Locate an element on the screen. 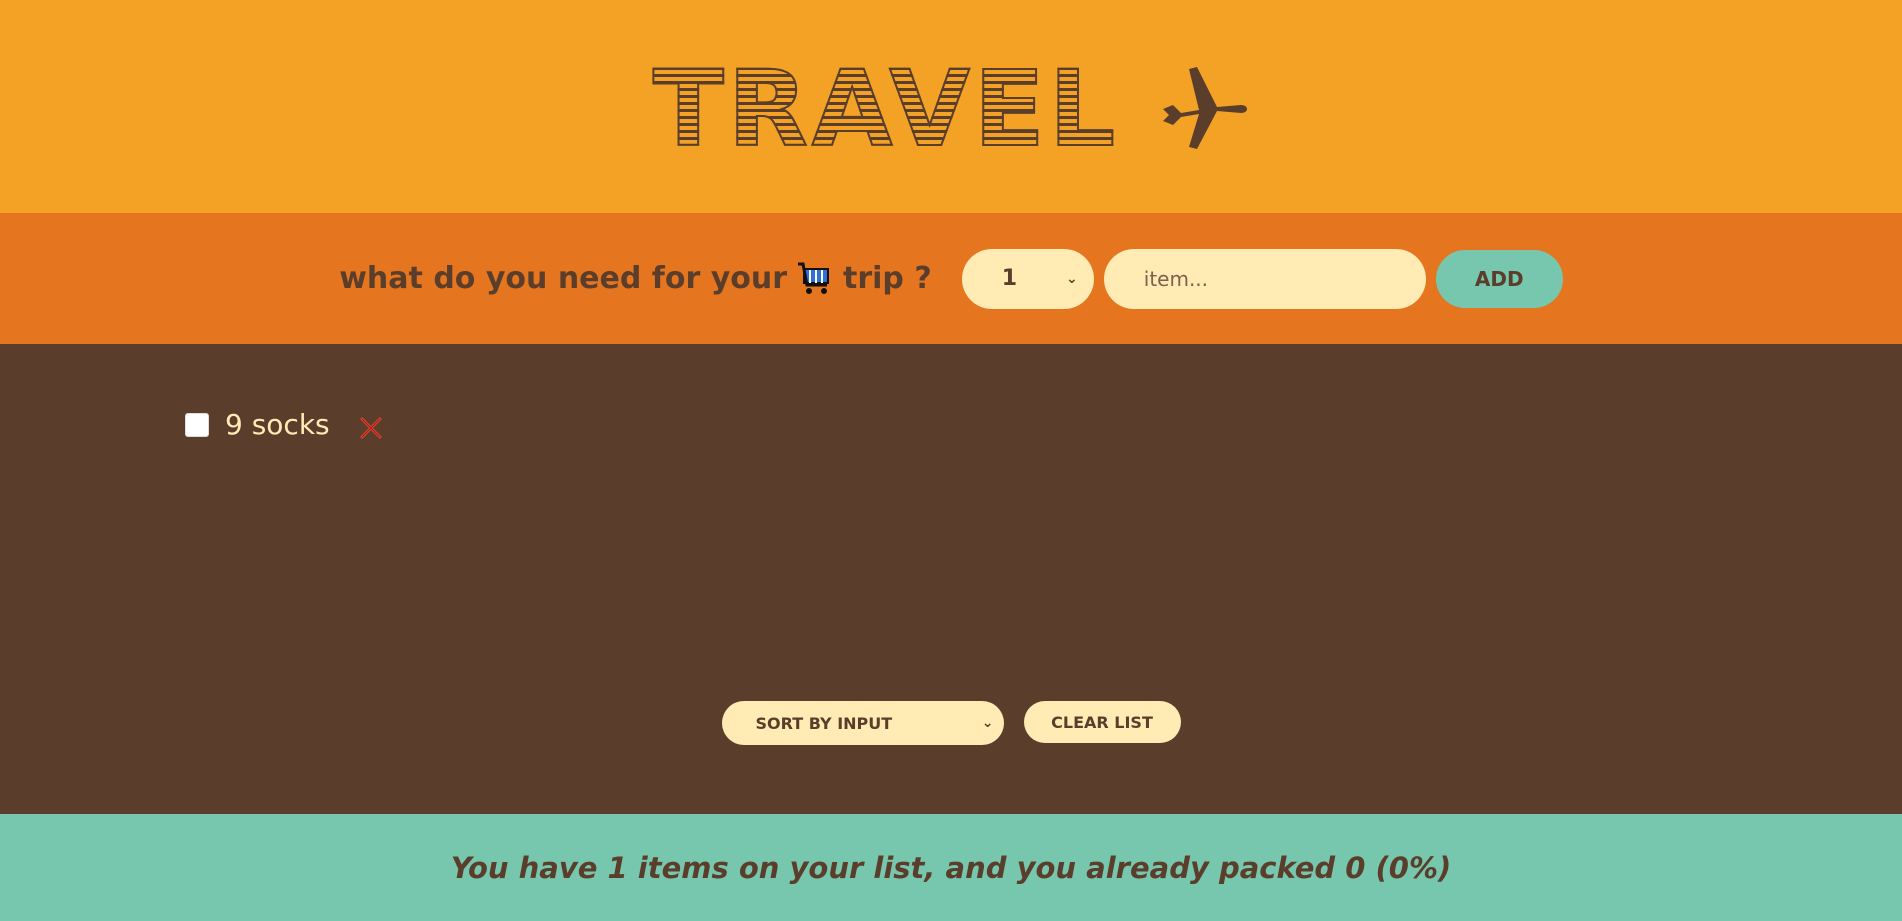 This screenshot has width=1902, height=921. form-question: what do you need for your trip ? is located at coordinates (635, 279).